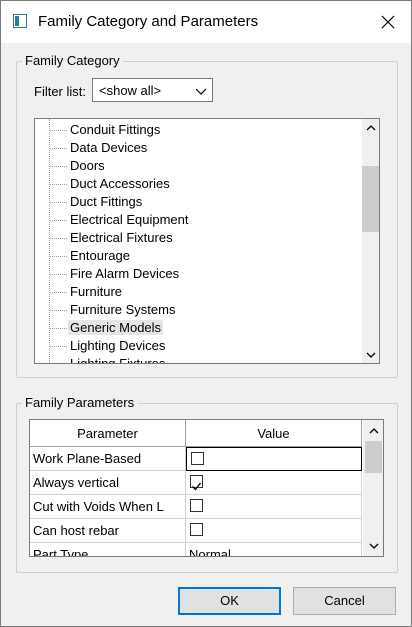 This screenshot has width=412, height=627. What do you see at coordinates (118, 360) in the screenshot?
I see `tree-item-label: Lighting Fixtures` at bounding box center [118, 360].